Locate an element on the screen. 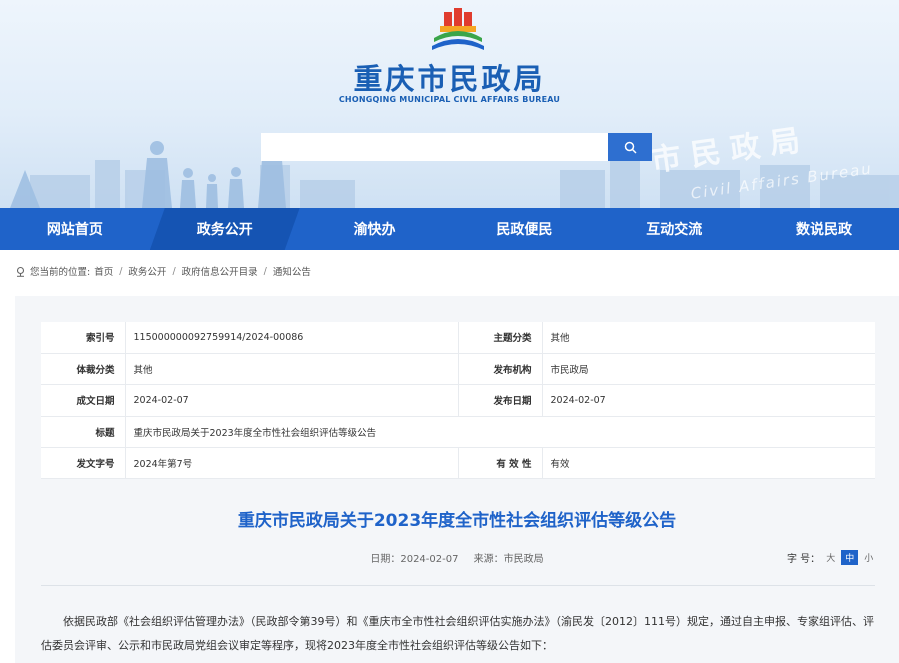  meta-value: 市民政局 is located at coordinates (708, 369).